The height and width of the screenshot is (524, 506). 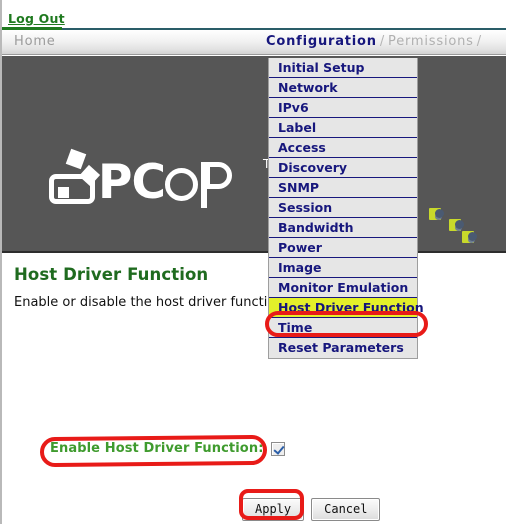 I want to click on menu-item-bandwidth: Bandwidth, so click(x=343, y=228).